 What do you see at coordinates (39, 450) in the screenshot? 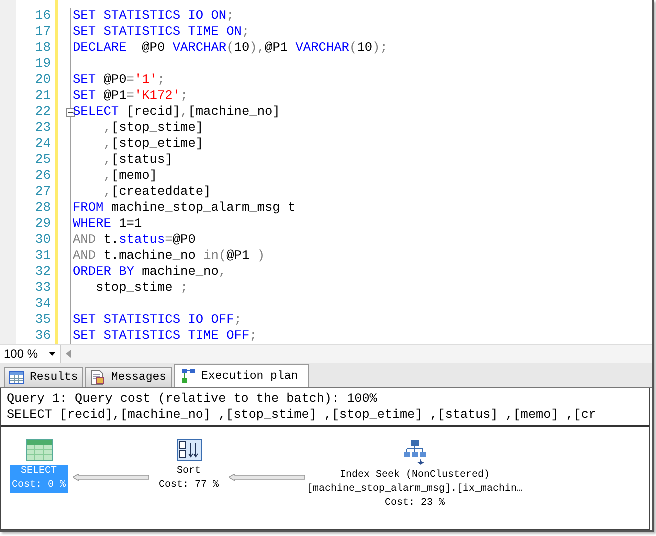
I see `table-icon` at bounding box center [39, 450].